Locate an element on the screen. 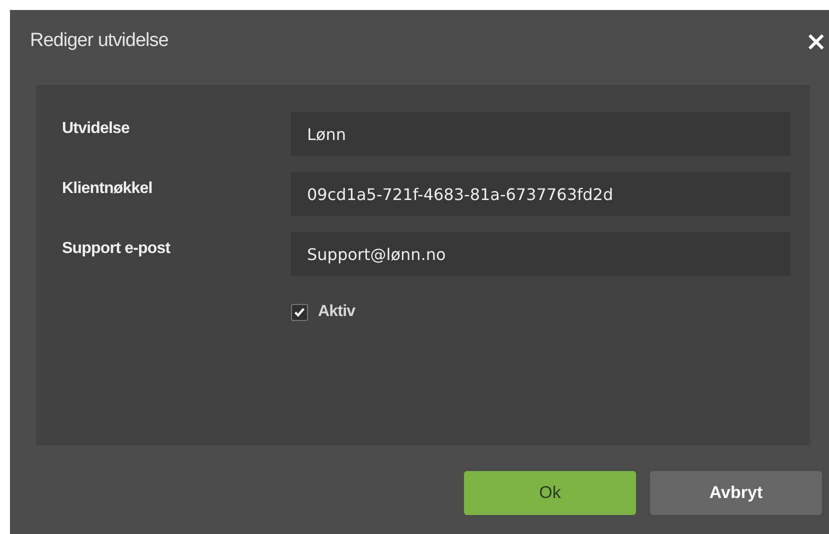 The image size is (829, 534). field-label: Support e-post is located at coordinates (117, 249).